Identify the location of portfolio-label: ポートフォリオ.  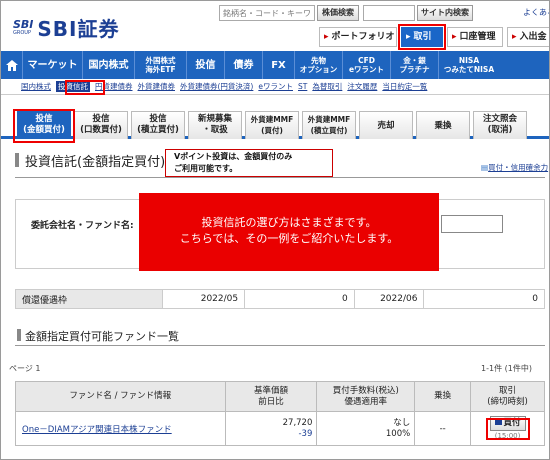
(363, 37).